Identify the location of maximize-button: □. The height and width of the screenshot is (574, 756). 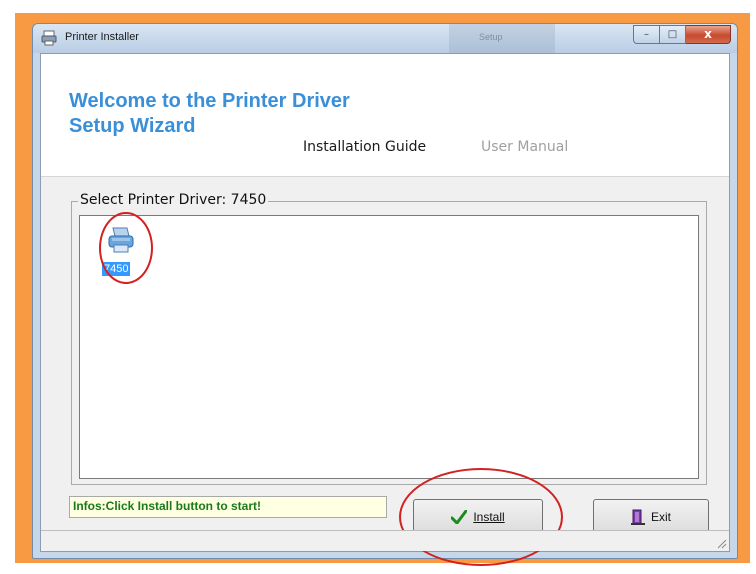
(673, 34).